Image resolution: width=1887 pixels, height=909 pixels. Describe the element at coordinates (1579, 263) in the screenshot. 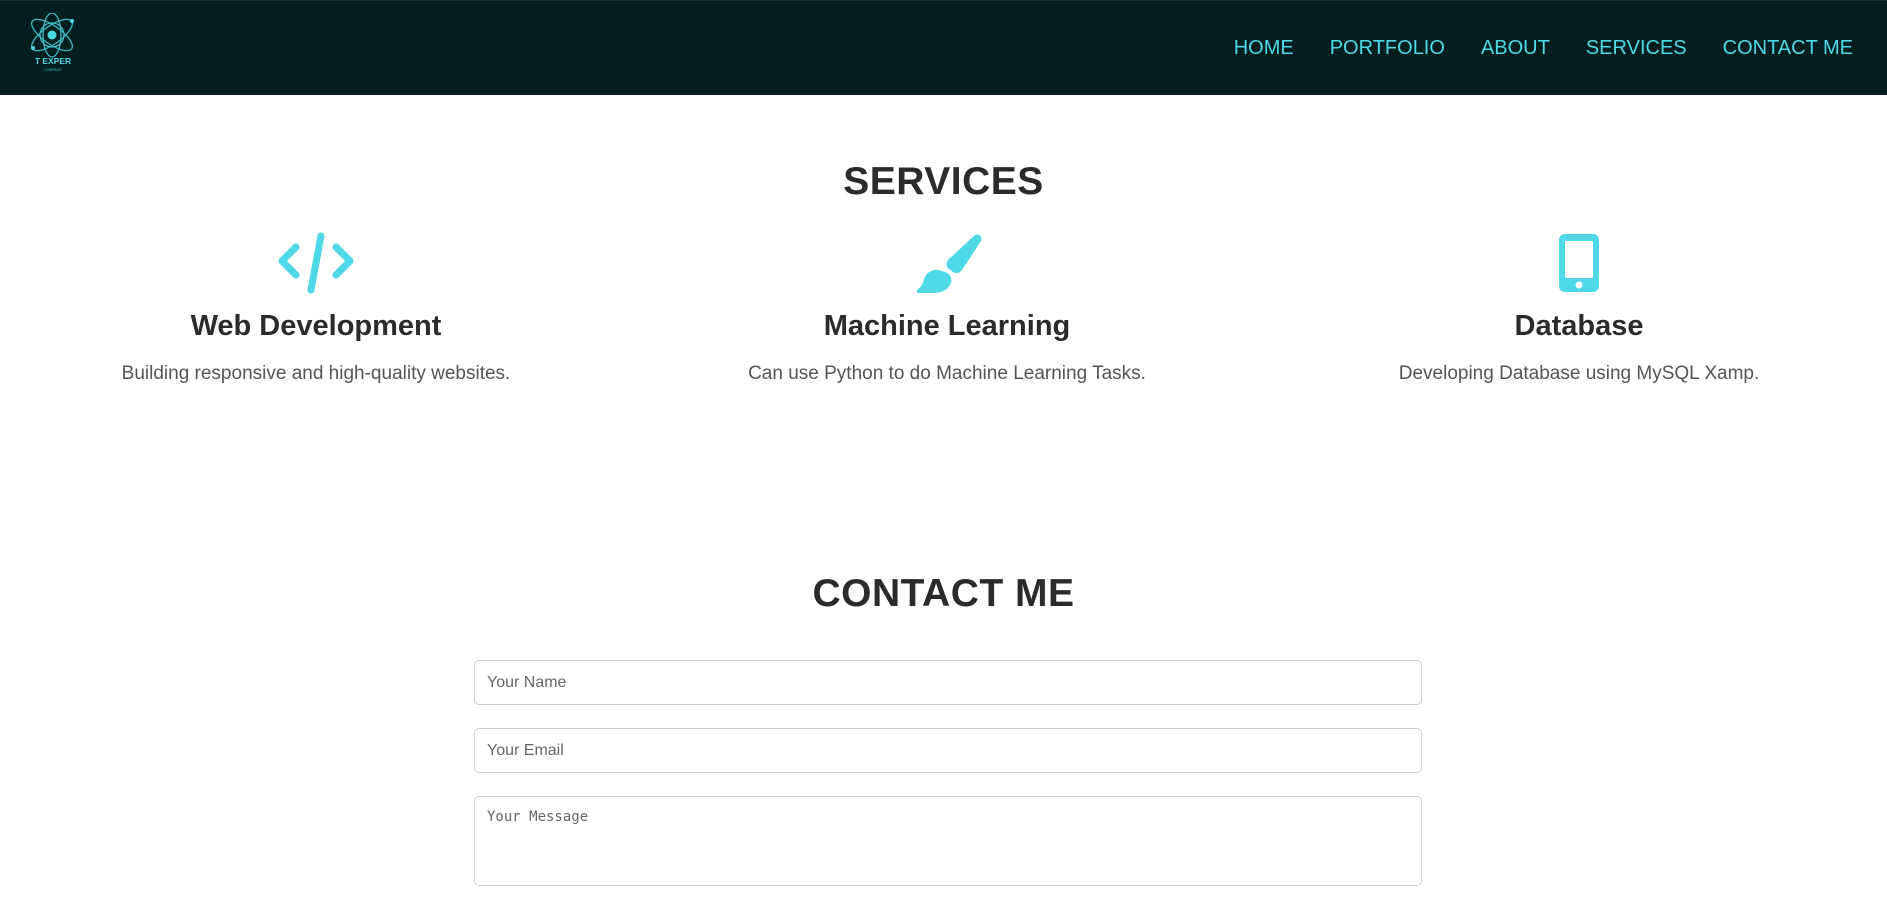

I see `mobile-phone-icon` at that location.